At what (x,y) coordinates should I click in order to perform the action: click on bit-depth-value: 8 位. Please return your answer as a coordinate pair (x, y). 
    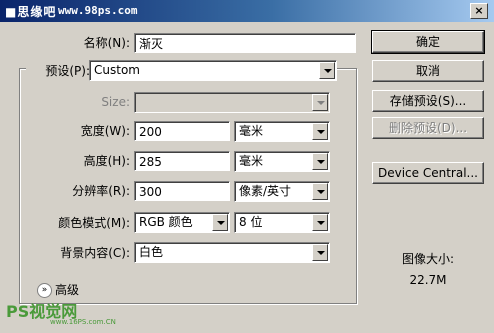
    Looking at the image, I should click on (251, 222).